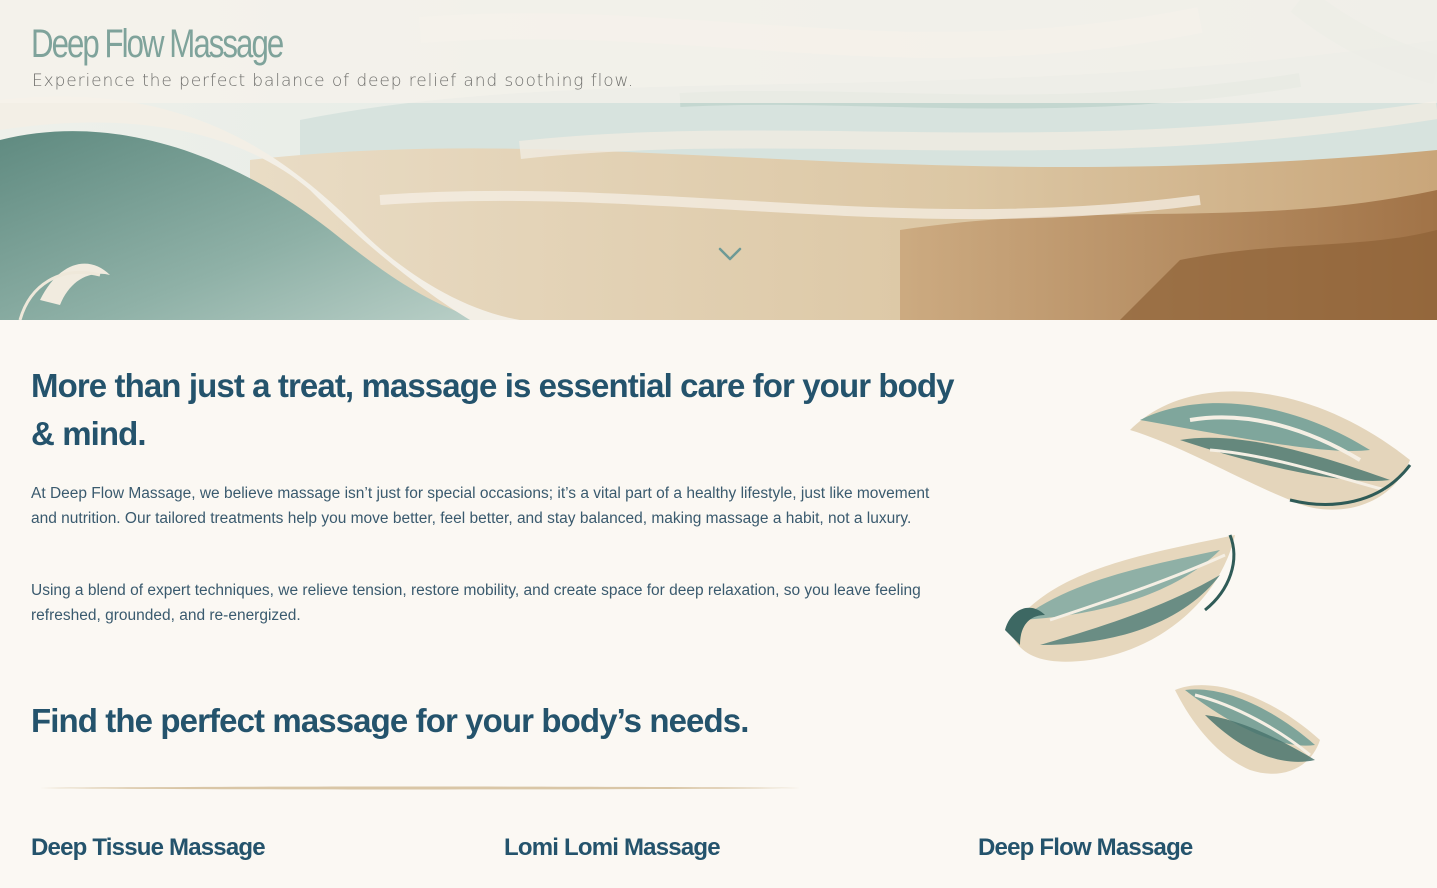  What do you see at coordinates (730, 254) in the screenshot?
I see `chevron-down-icon` at bounding box center [730, 254].